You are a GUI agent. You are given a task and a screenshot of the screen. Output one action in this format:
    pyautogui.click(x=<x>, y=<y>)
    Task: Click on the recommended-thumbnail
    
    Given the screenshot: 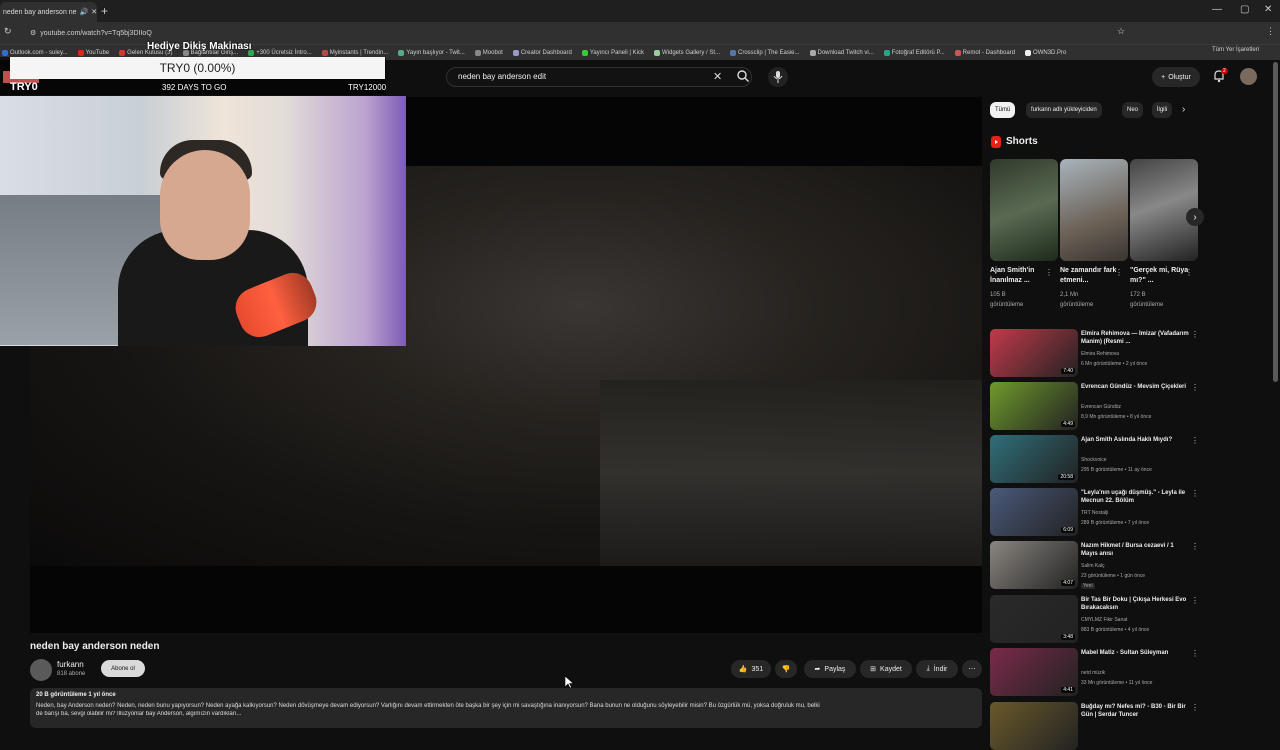 What is the action you would take?
    pyautogui.click(x=1034, y=726)
    